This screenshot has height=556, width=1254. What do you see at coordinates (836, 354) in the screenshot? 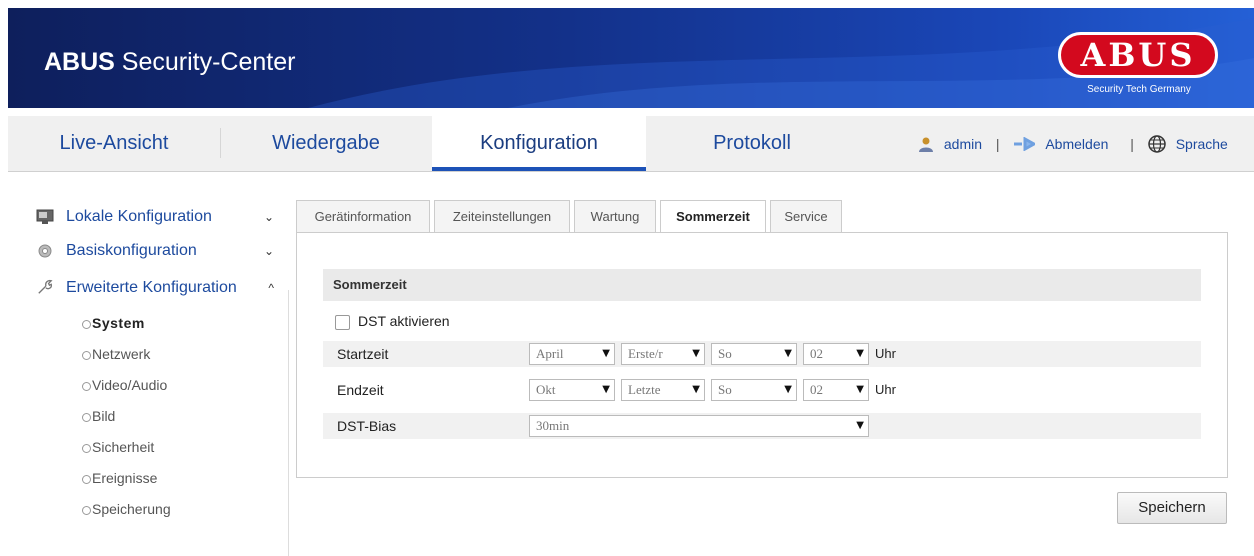
I see `start-hour-select: 02 ▼` at bounding box center [836, 354].